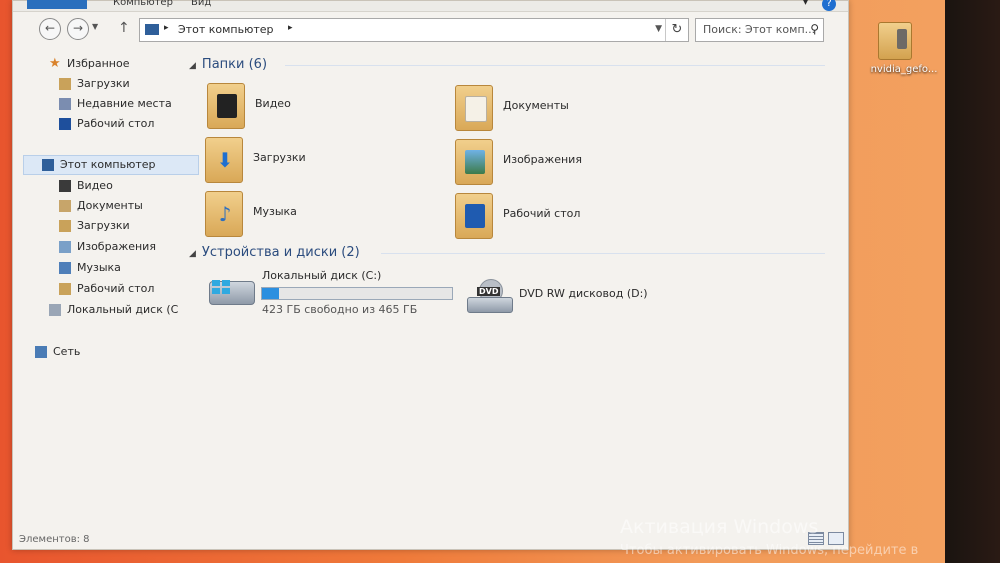 The height and width of the screenshot is (563, 1000). I want to click on drive-icon, so click(55, 310).